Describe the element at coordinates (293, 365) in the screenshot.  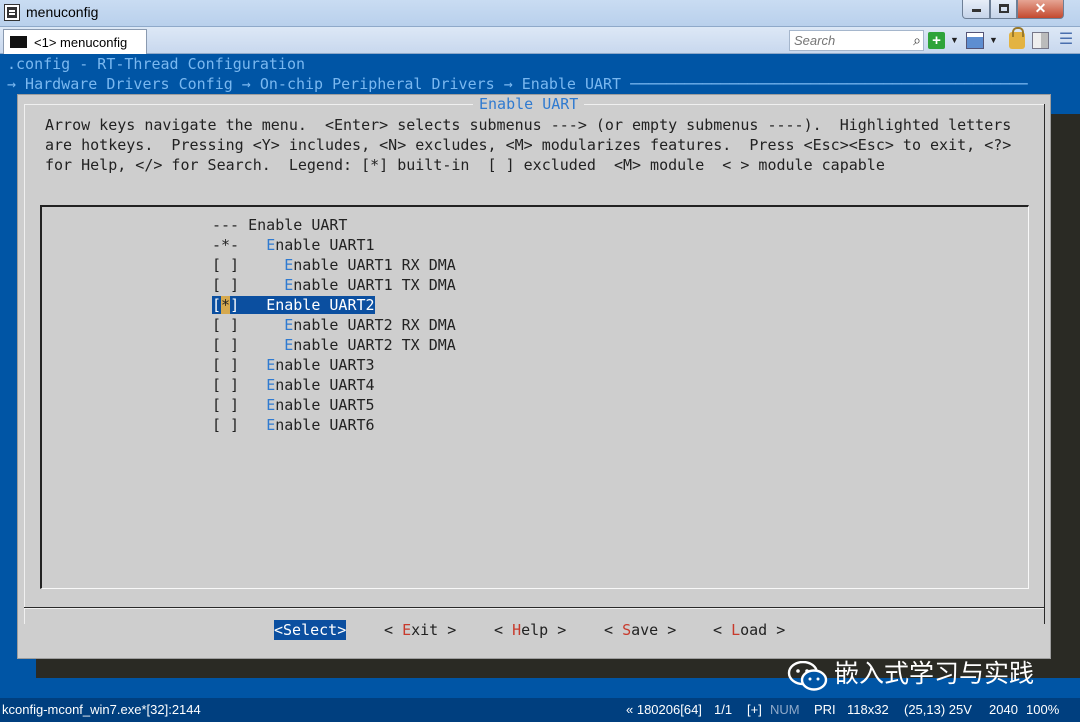
I see `menu-item: [ ] Enable UART3` at that location.